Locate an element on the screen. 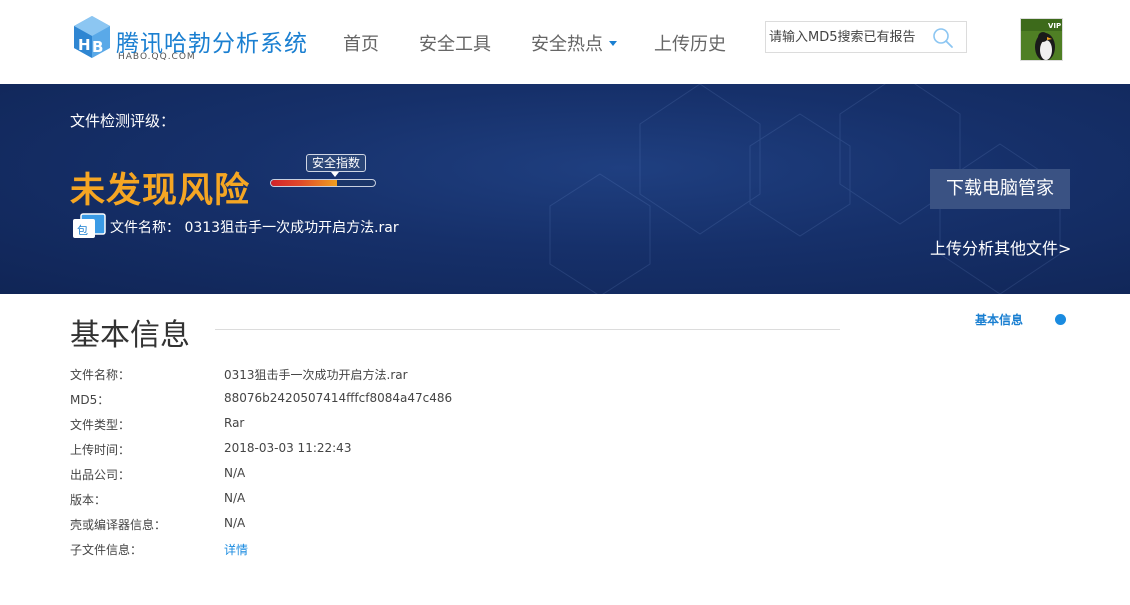  info-key: 版本： is located at coordinates (88, 500).